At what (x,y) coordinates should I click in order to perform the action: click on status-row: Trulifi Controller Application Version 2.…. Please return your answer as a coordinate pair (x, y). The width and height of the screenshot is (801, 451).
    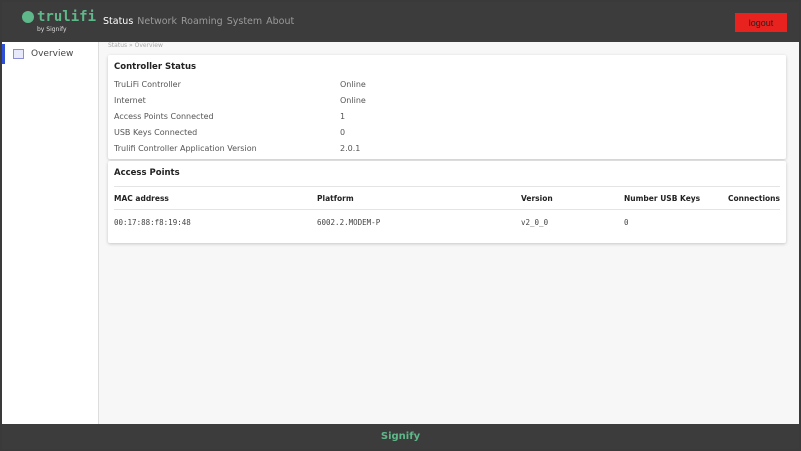
    Looking at the image, I should click on (447, 148).